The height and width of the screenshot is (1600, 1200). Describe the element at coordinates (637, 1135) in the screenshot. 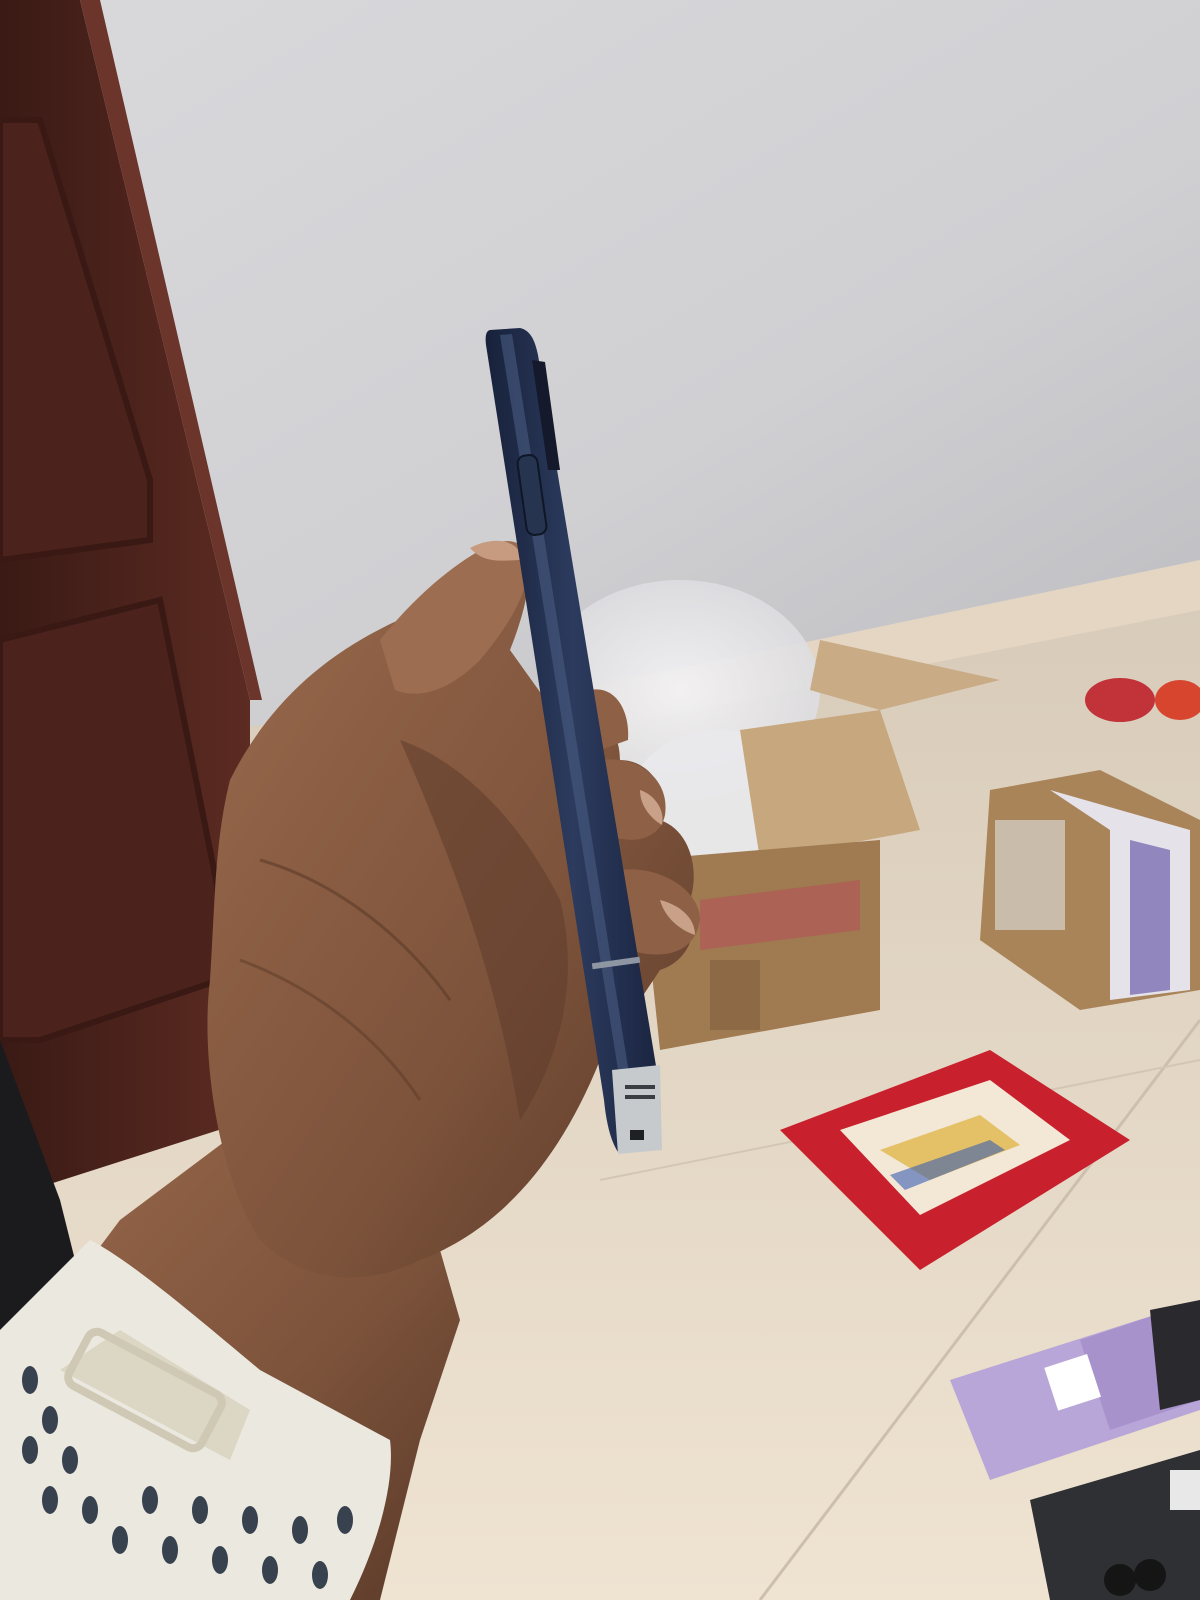

I see `charging-port` at that location.